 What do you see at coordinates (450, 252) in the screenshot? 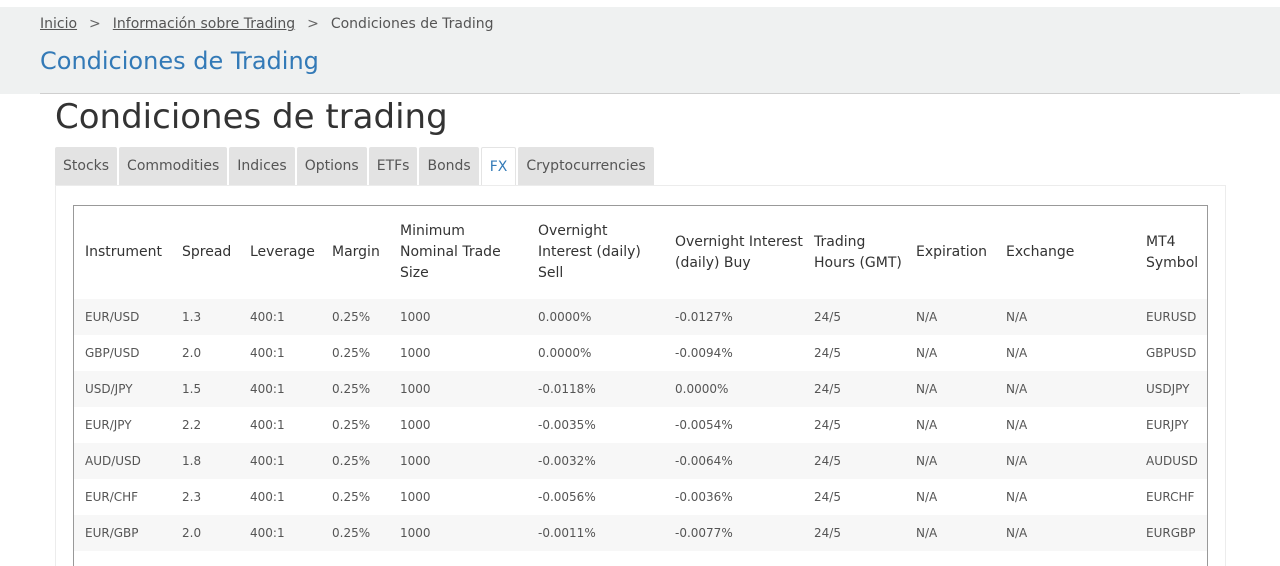
I see `column-header: Minimum Nominal Trade Size` at bounding box center [450, 252].